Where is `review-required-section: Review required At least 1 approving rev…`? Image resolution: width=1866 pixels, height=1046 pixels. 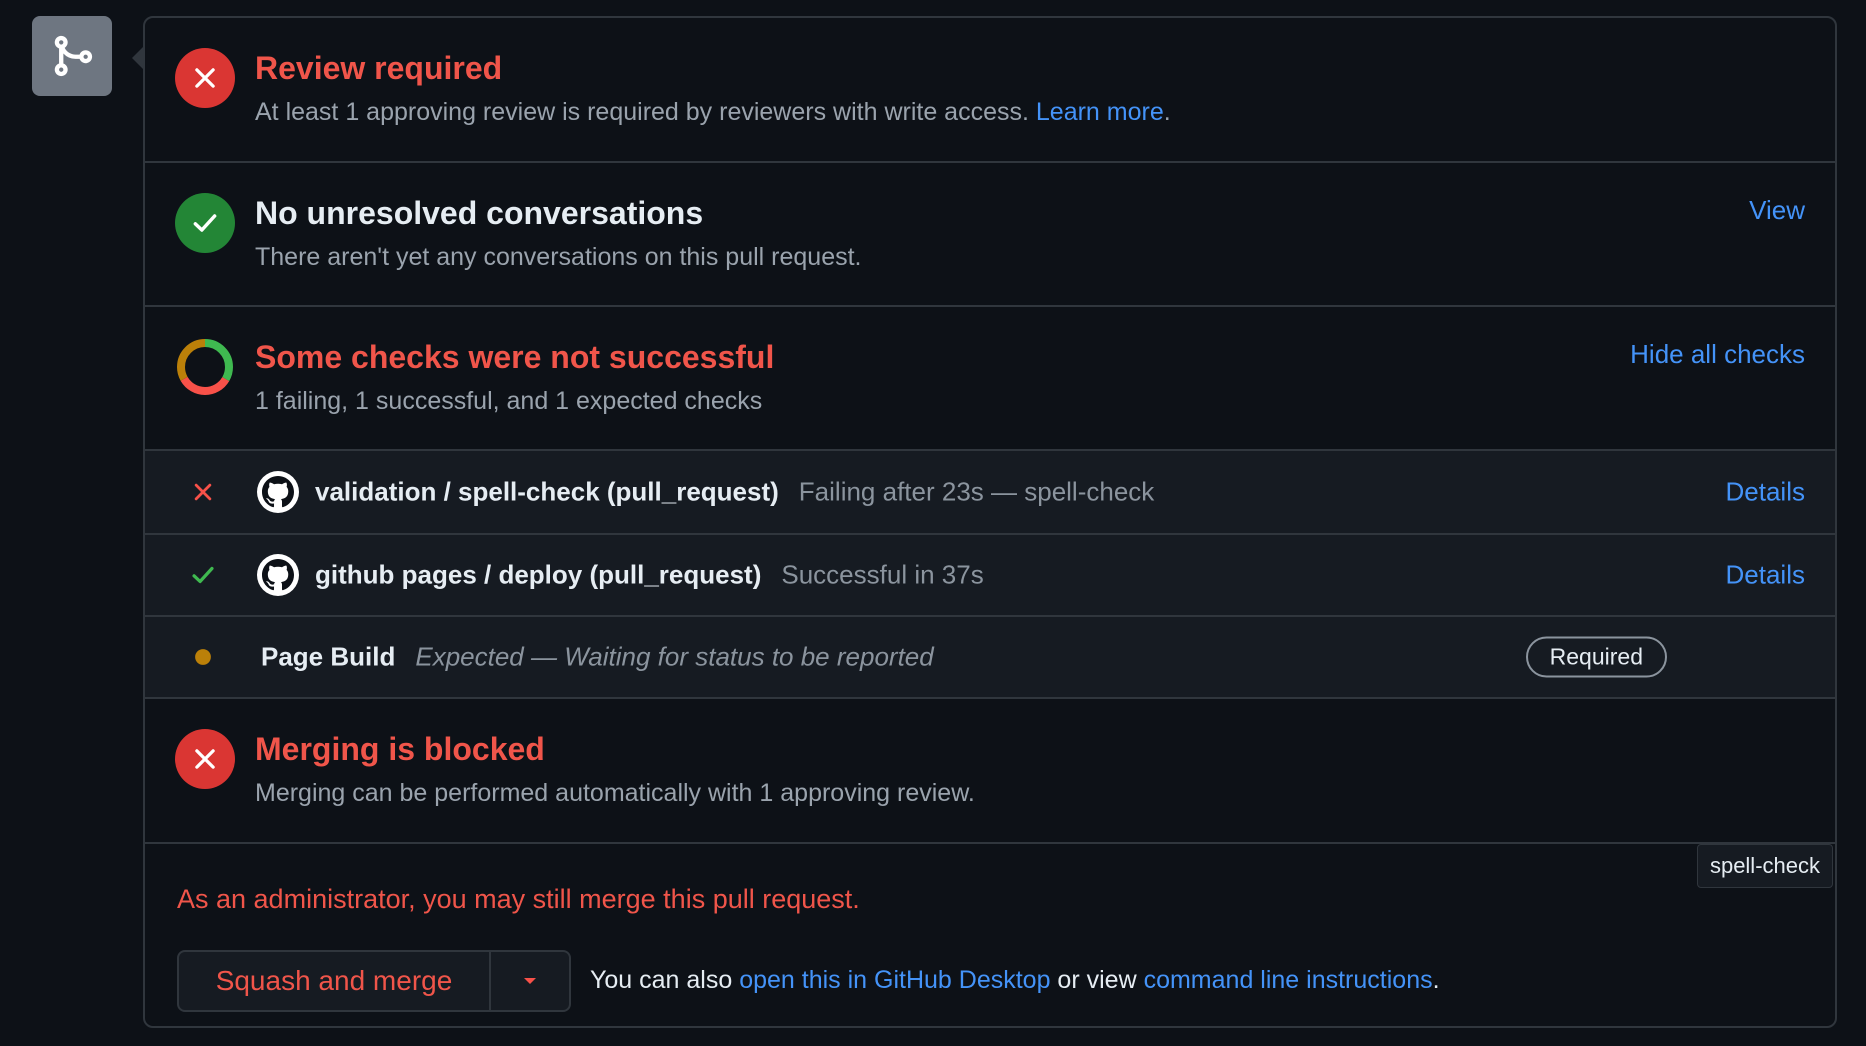 review-required-section: Review required At least 1 approving rev… is located at coordinates (990, 90).